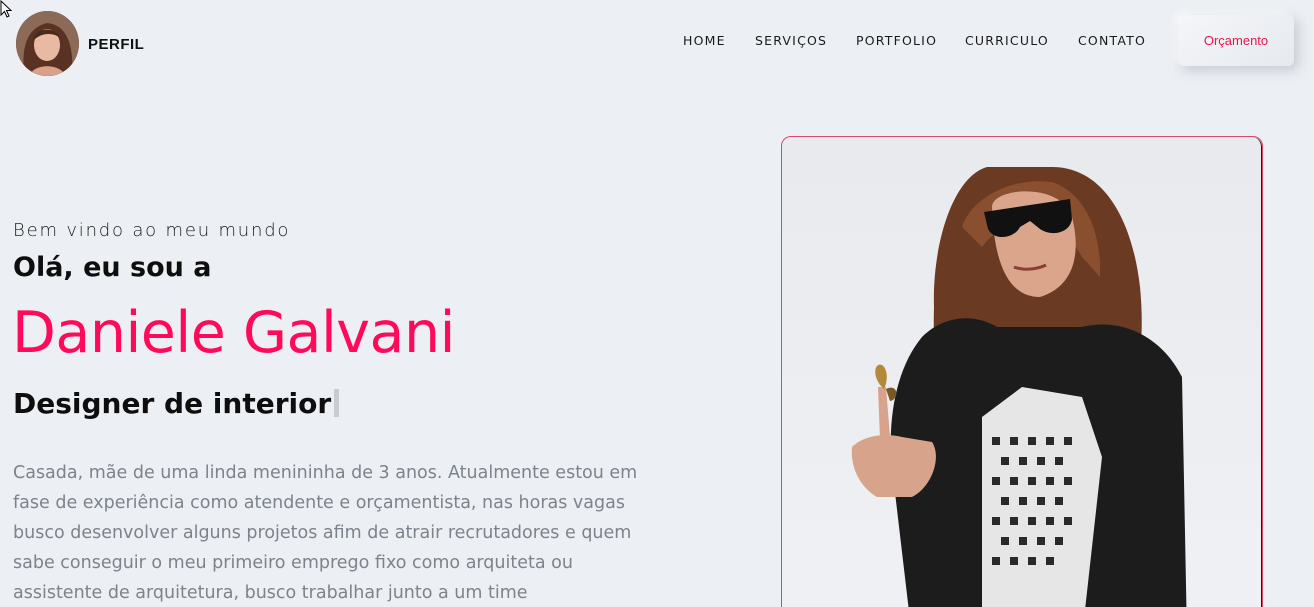  Describe the element at coordinates (1112, 40) in the screenshot. I see `nav-contato: CONTATO` at that location.